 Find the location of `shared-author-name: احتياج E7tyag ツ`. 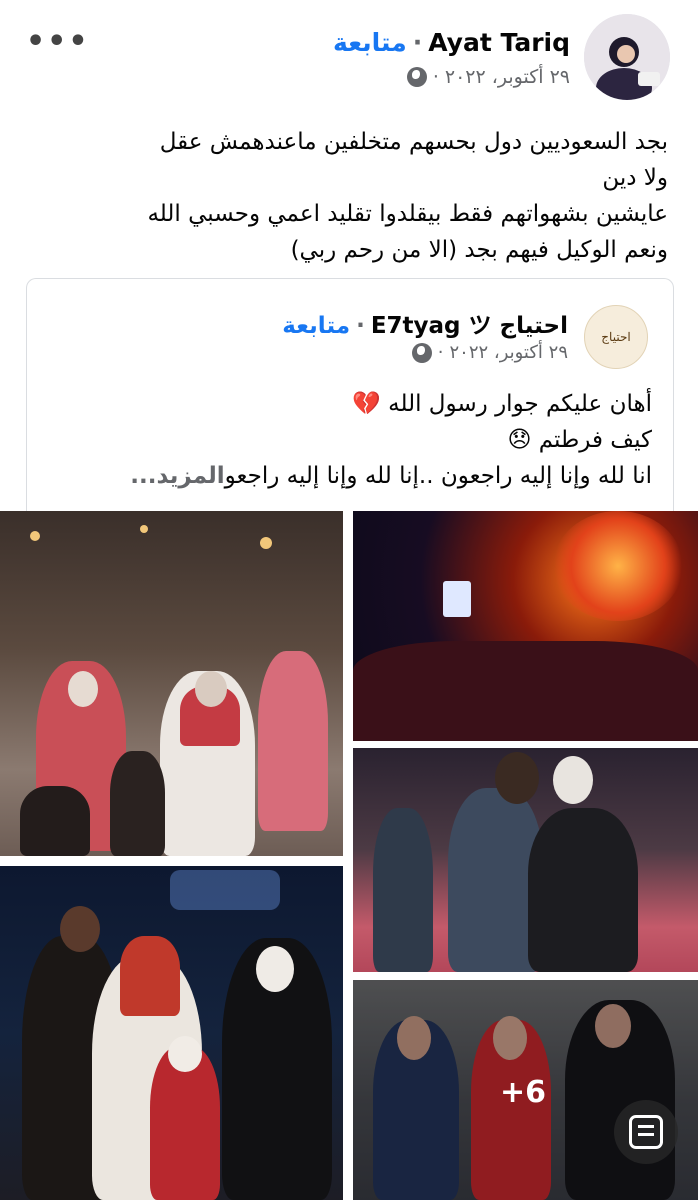

shared-author-name: احتياج E7tyag ツ is located at coordinates (469, 326).